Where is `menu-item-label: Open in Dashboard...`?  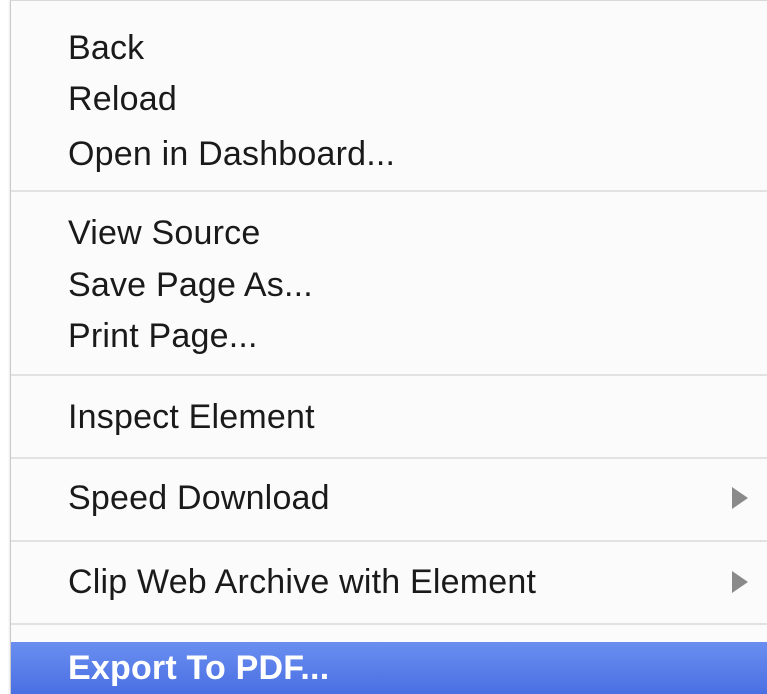
menu-item-label: Open in Dashboard... is located at coordinates (232, 153).